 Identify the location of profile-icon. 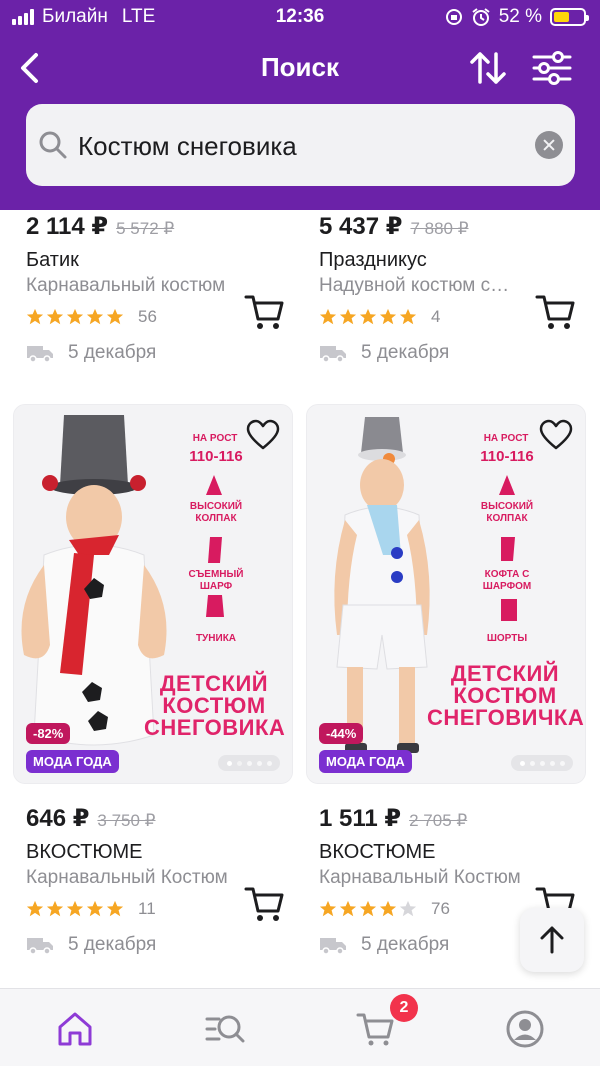
(525, 1029).